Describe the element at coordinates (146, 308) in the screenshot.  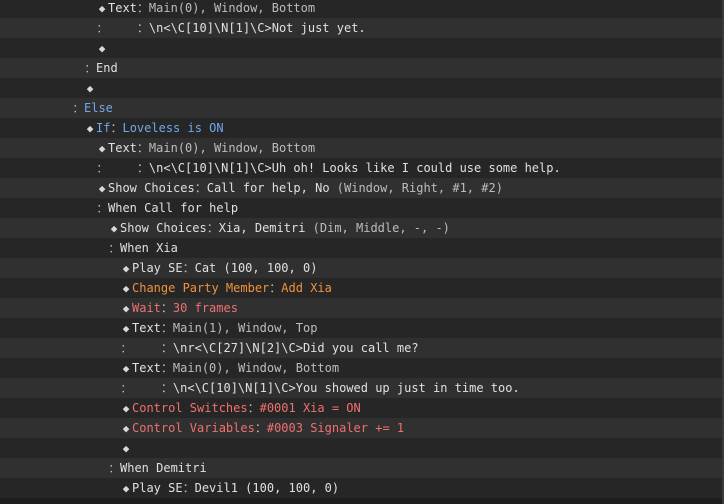
I see `command-text: Wait` at that location.